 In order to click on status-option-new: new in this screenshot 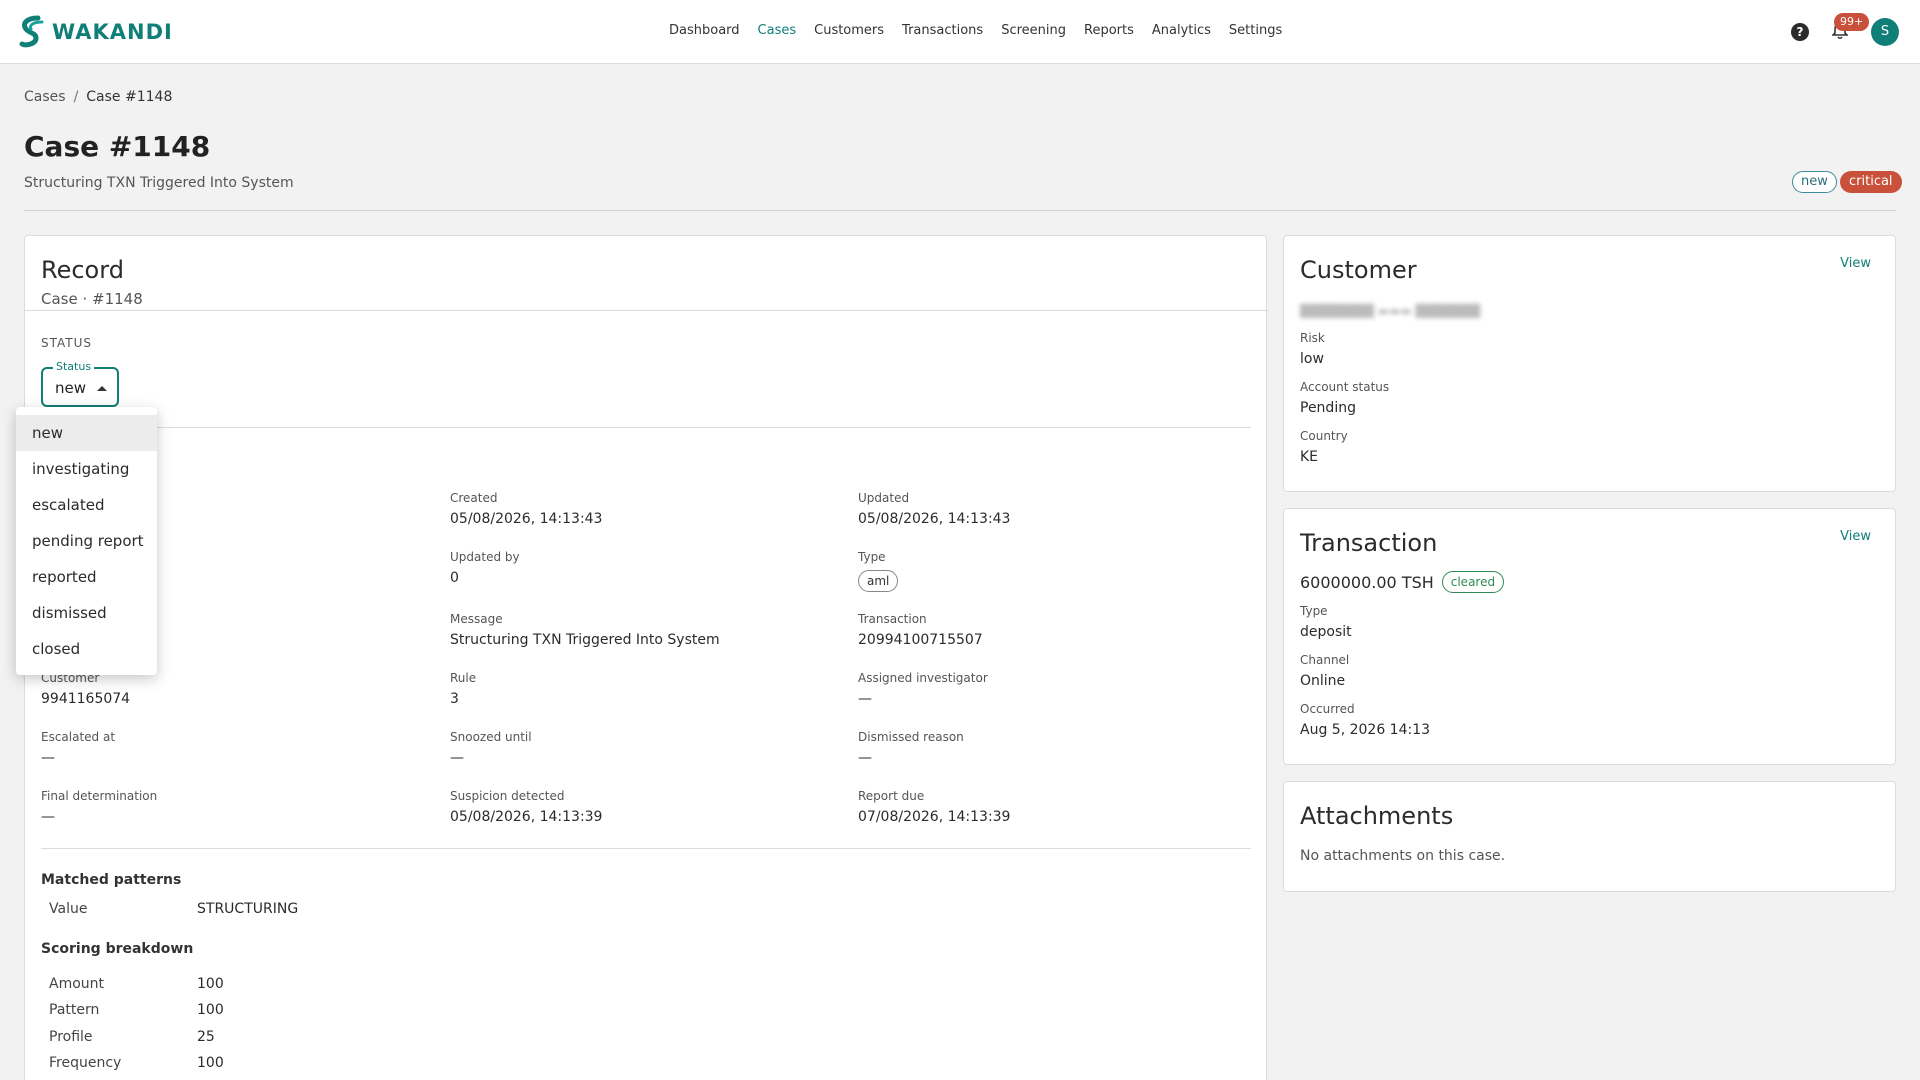, I will do `click(86, 433)`.